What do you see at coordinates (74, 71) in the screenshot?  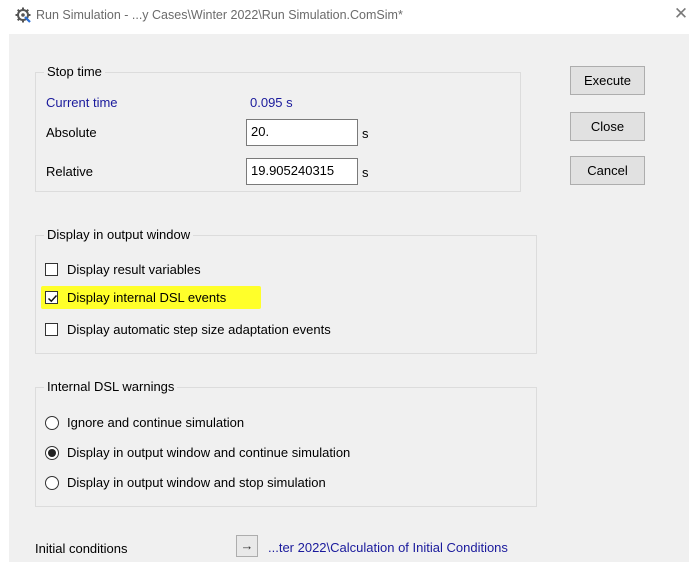 I see `stop-time-legend: Stop time` at bounding box center [74, 71].